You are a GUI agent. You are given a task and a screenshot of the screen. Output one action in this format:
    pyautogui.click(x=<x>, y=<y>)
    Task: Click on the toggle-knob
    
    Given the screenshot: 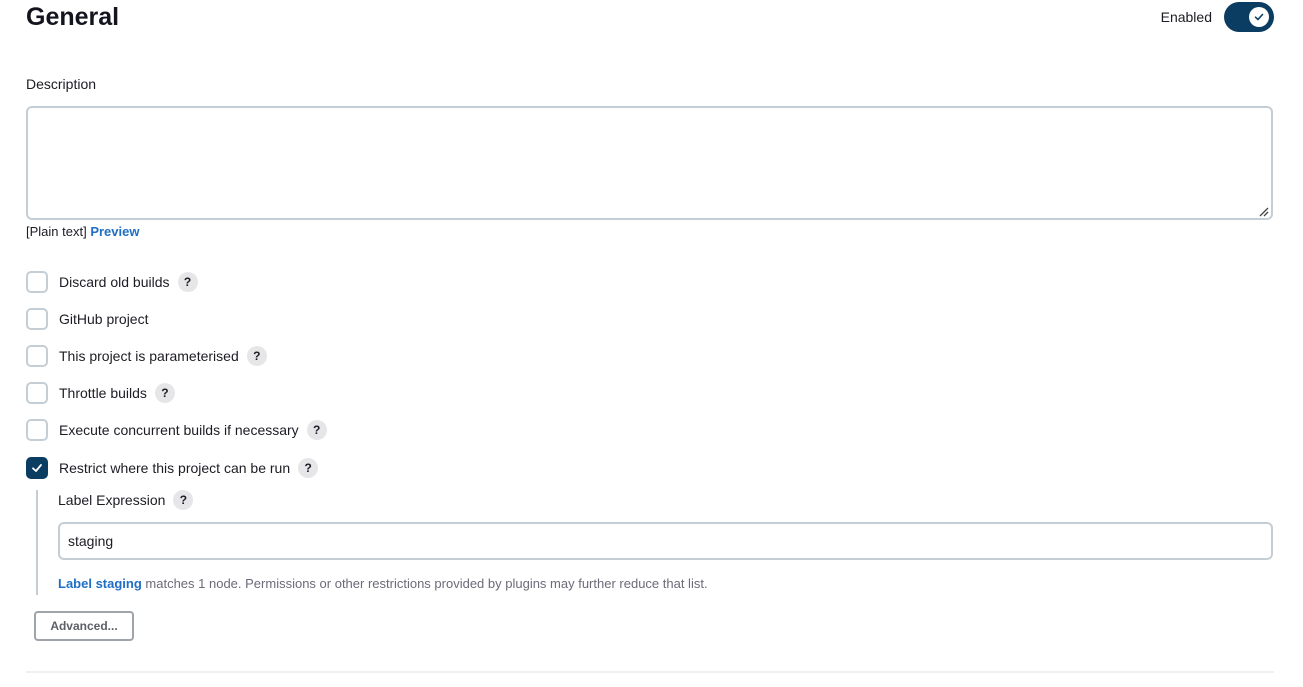 What is the action you would take?
    pyautogui.click(x=1259, y=17)
    